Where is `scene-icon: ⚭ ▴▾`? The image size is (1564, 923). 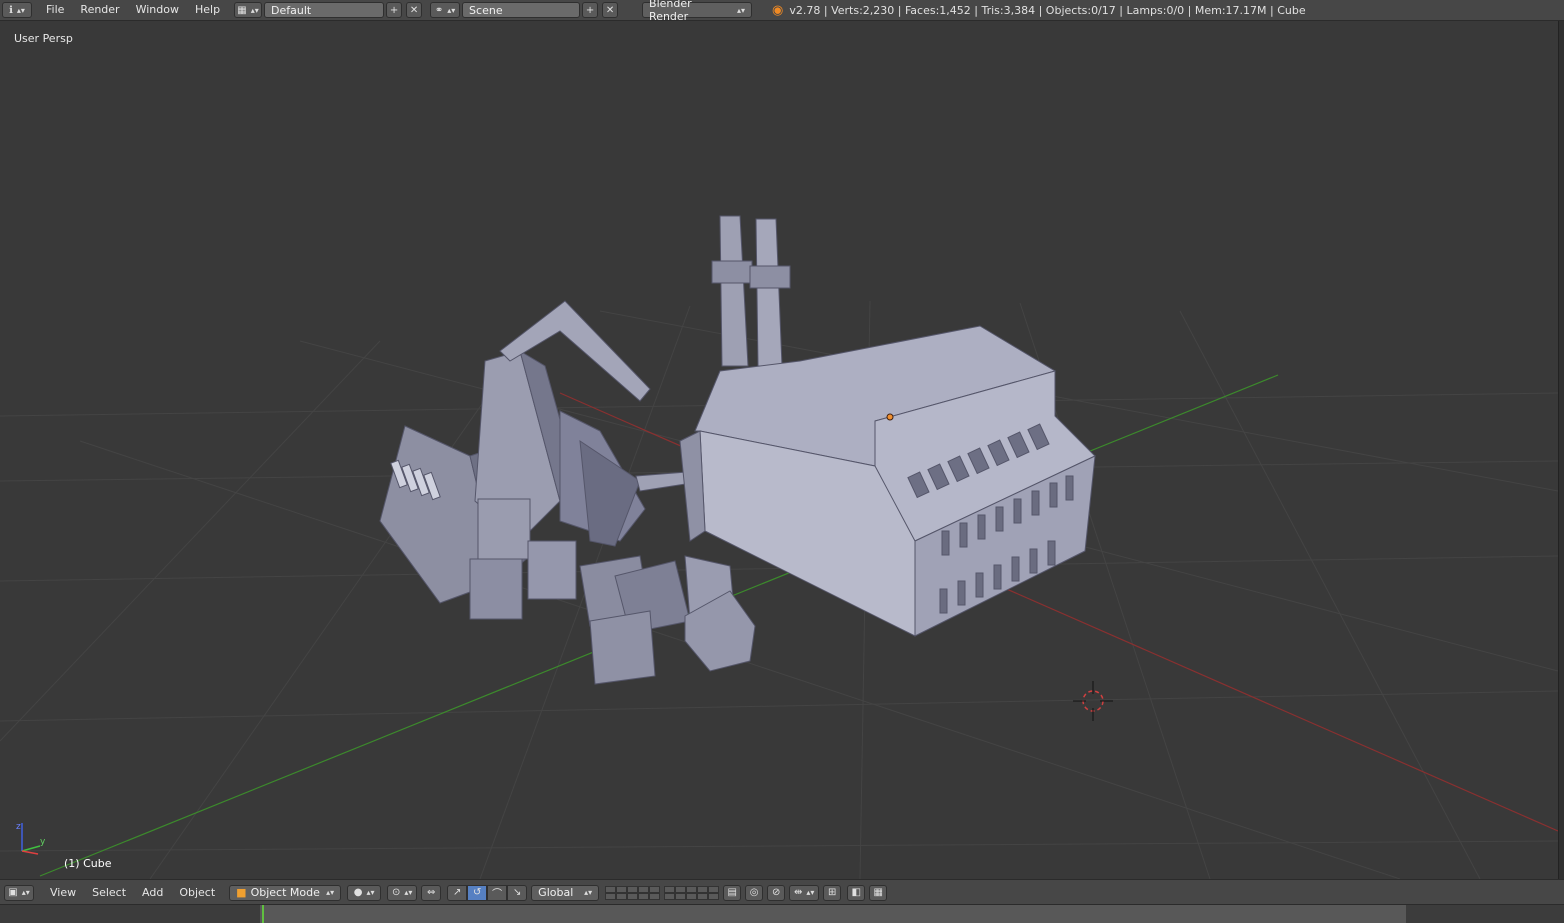
scene-icon: ⚭ ▴▾ is located at coordinates (445, 10).